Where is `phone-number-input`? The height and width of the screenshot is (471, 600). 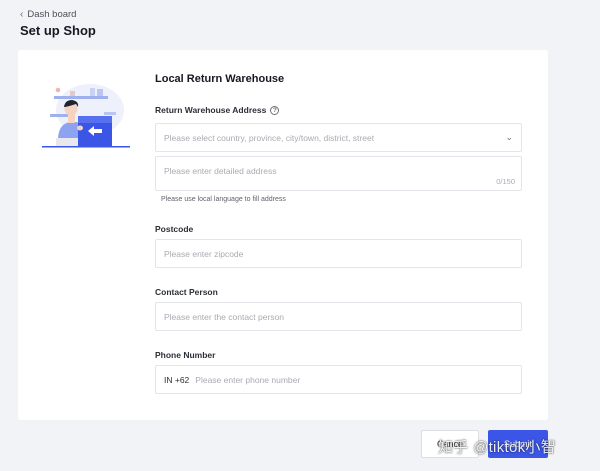 phone-number-input is located at coordinates (358, 379).